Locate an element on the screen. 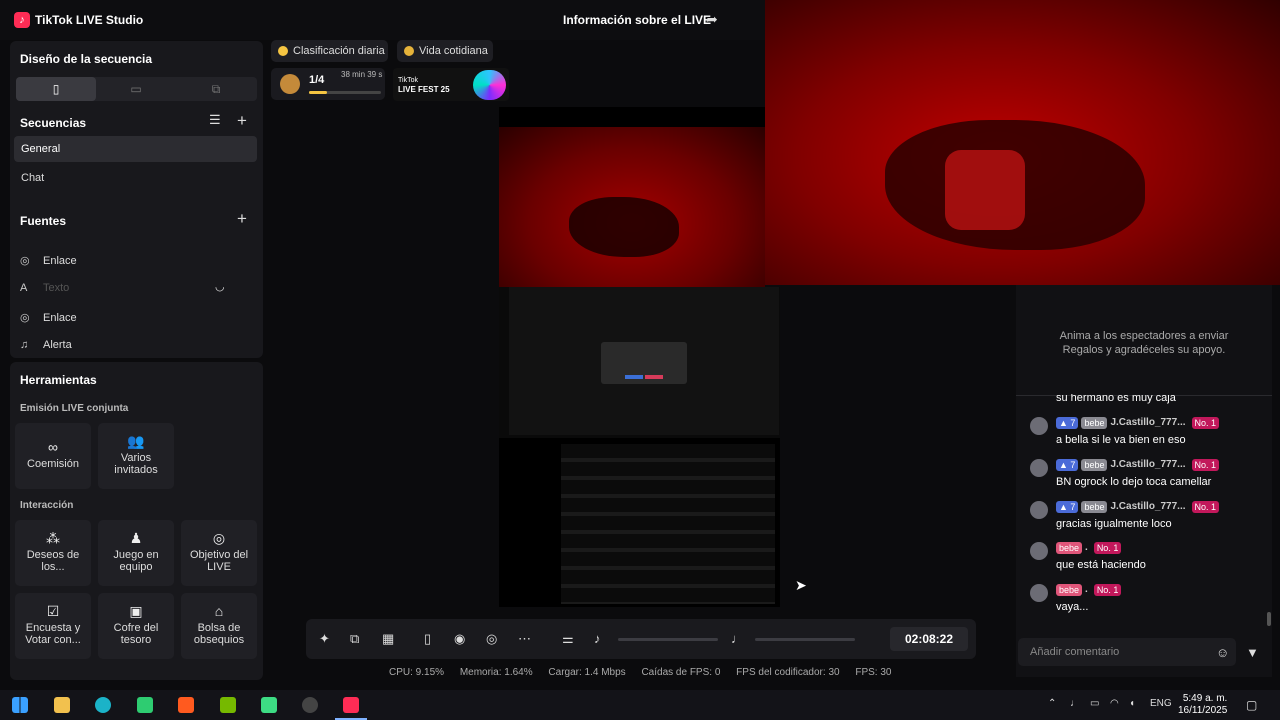  captured-button-red is located at coordinates (654, 377).